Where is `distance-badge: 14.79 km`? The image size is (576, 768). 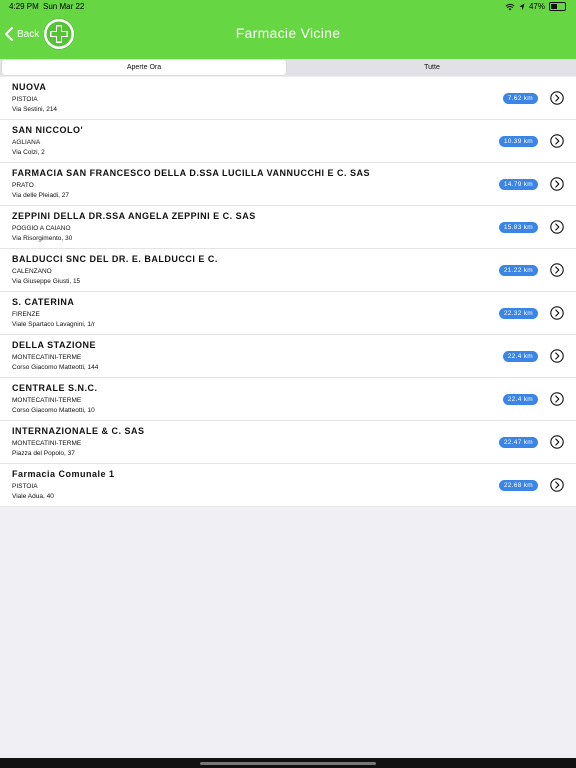 distance-badge: 14.79 km is located at coordinates (518, 184).